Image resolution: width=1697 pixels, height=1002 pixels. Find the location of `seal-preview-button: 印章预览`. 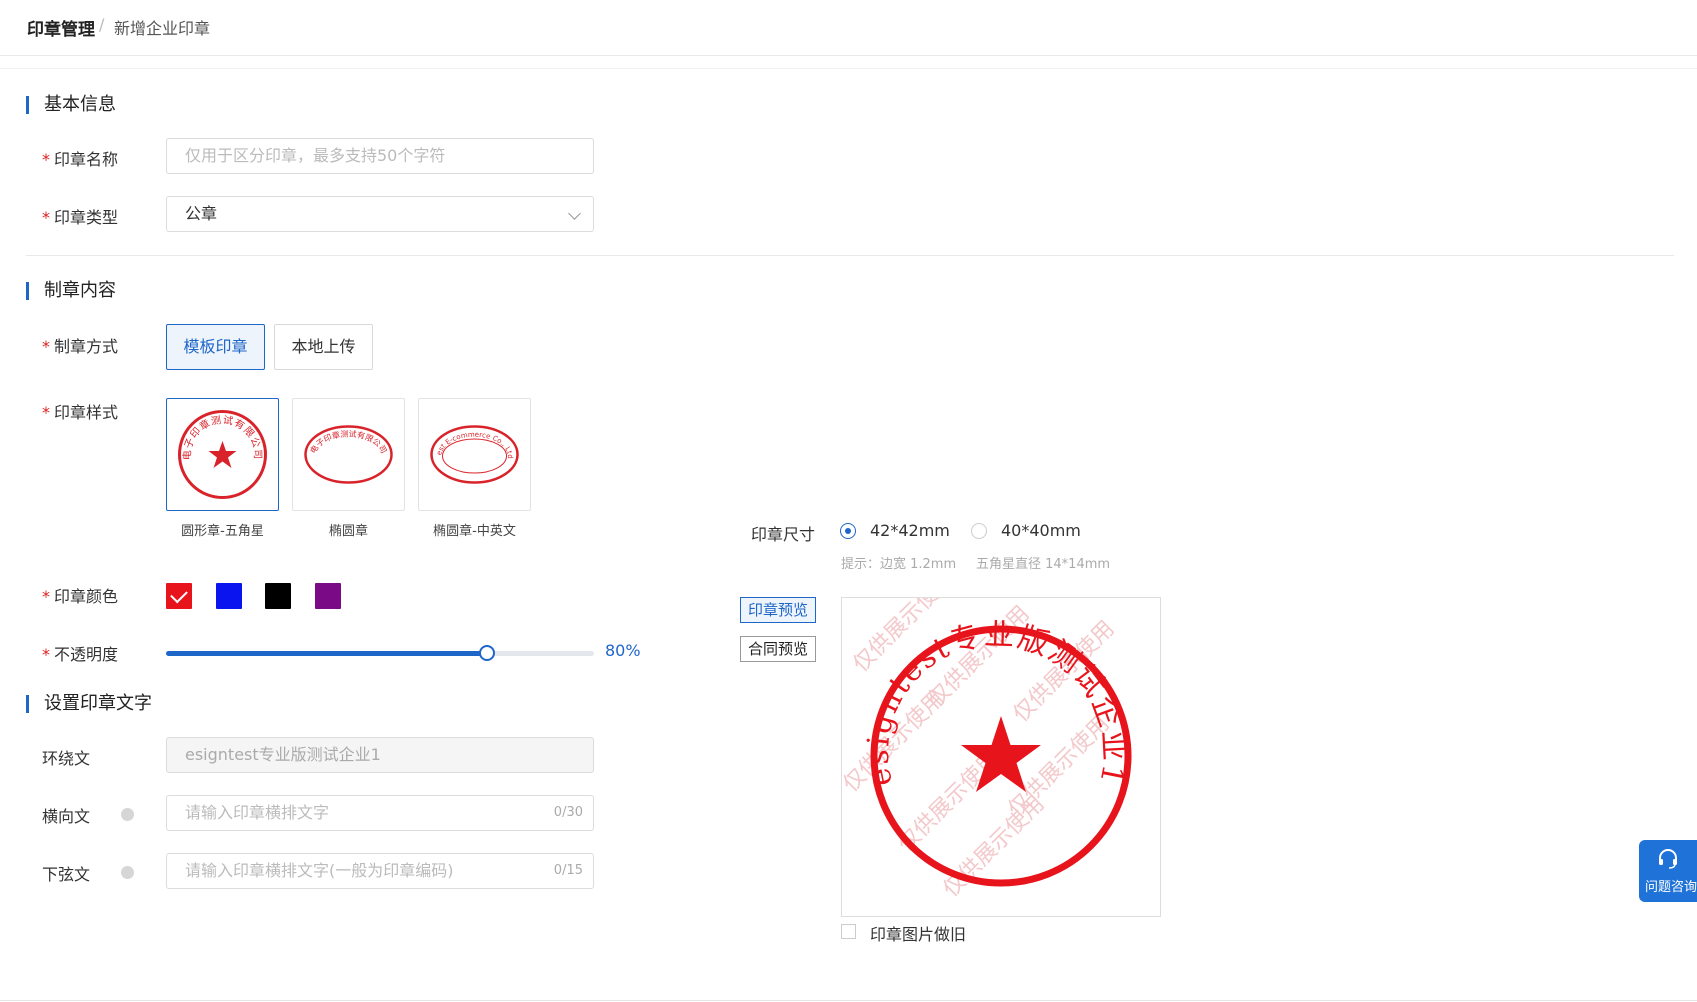

seal-preview-button: 印章预览 is located at coordinates (778, 610).